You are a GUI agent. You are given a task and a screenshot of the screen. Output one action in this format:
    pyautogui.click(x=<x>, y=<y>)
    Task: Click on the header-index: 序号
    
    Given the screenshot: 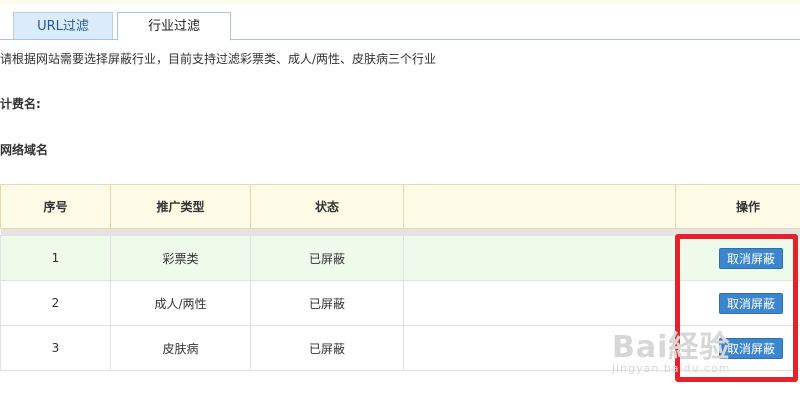 What is the action you would take?
    pyautogui.click(x=55, y=206)
    